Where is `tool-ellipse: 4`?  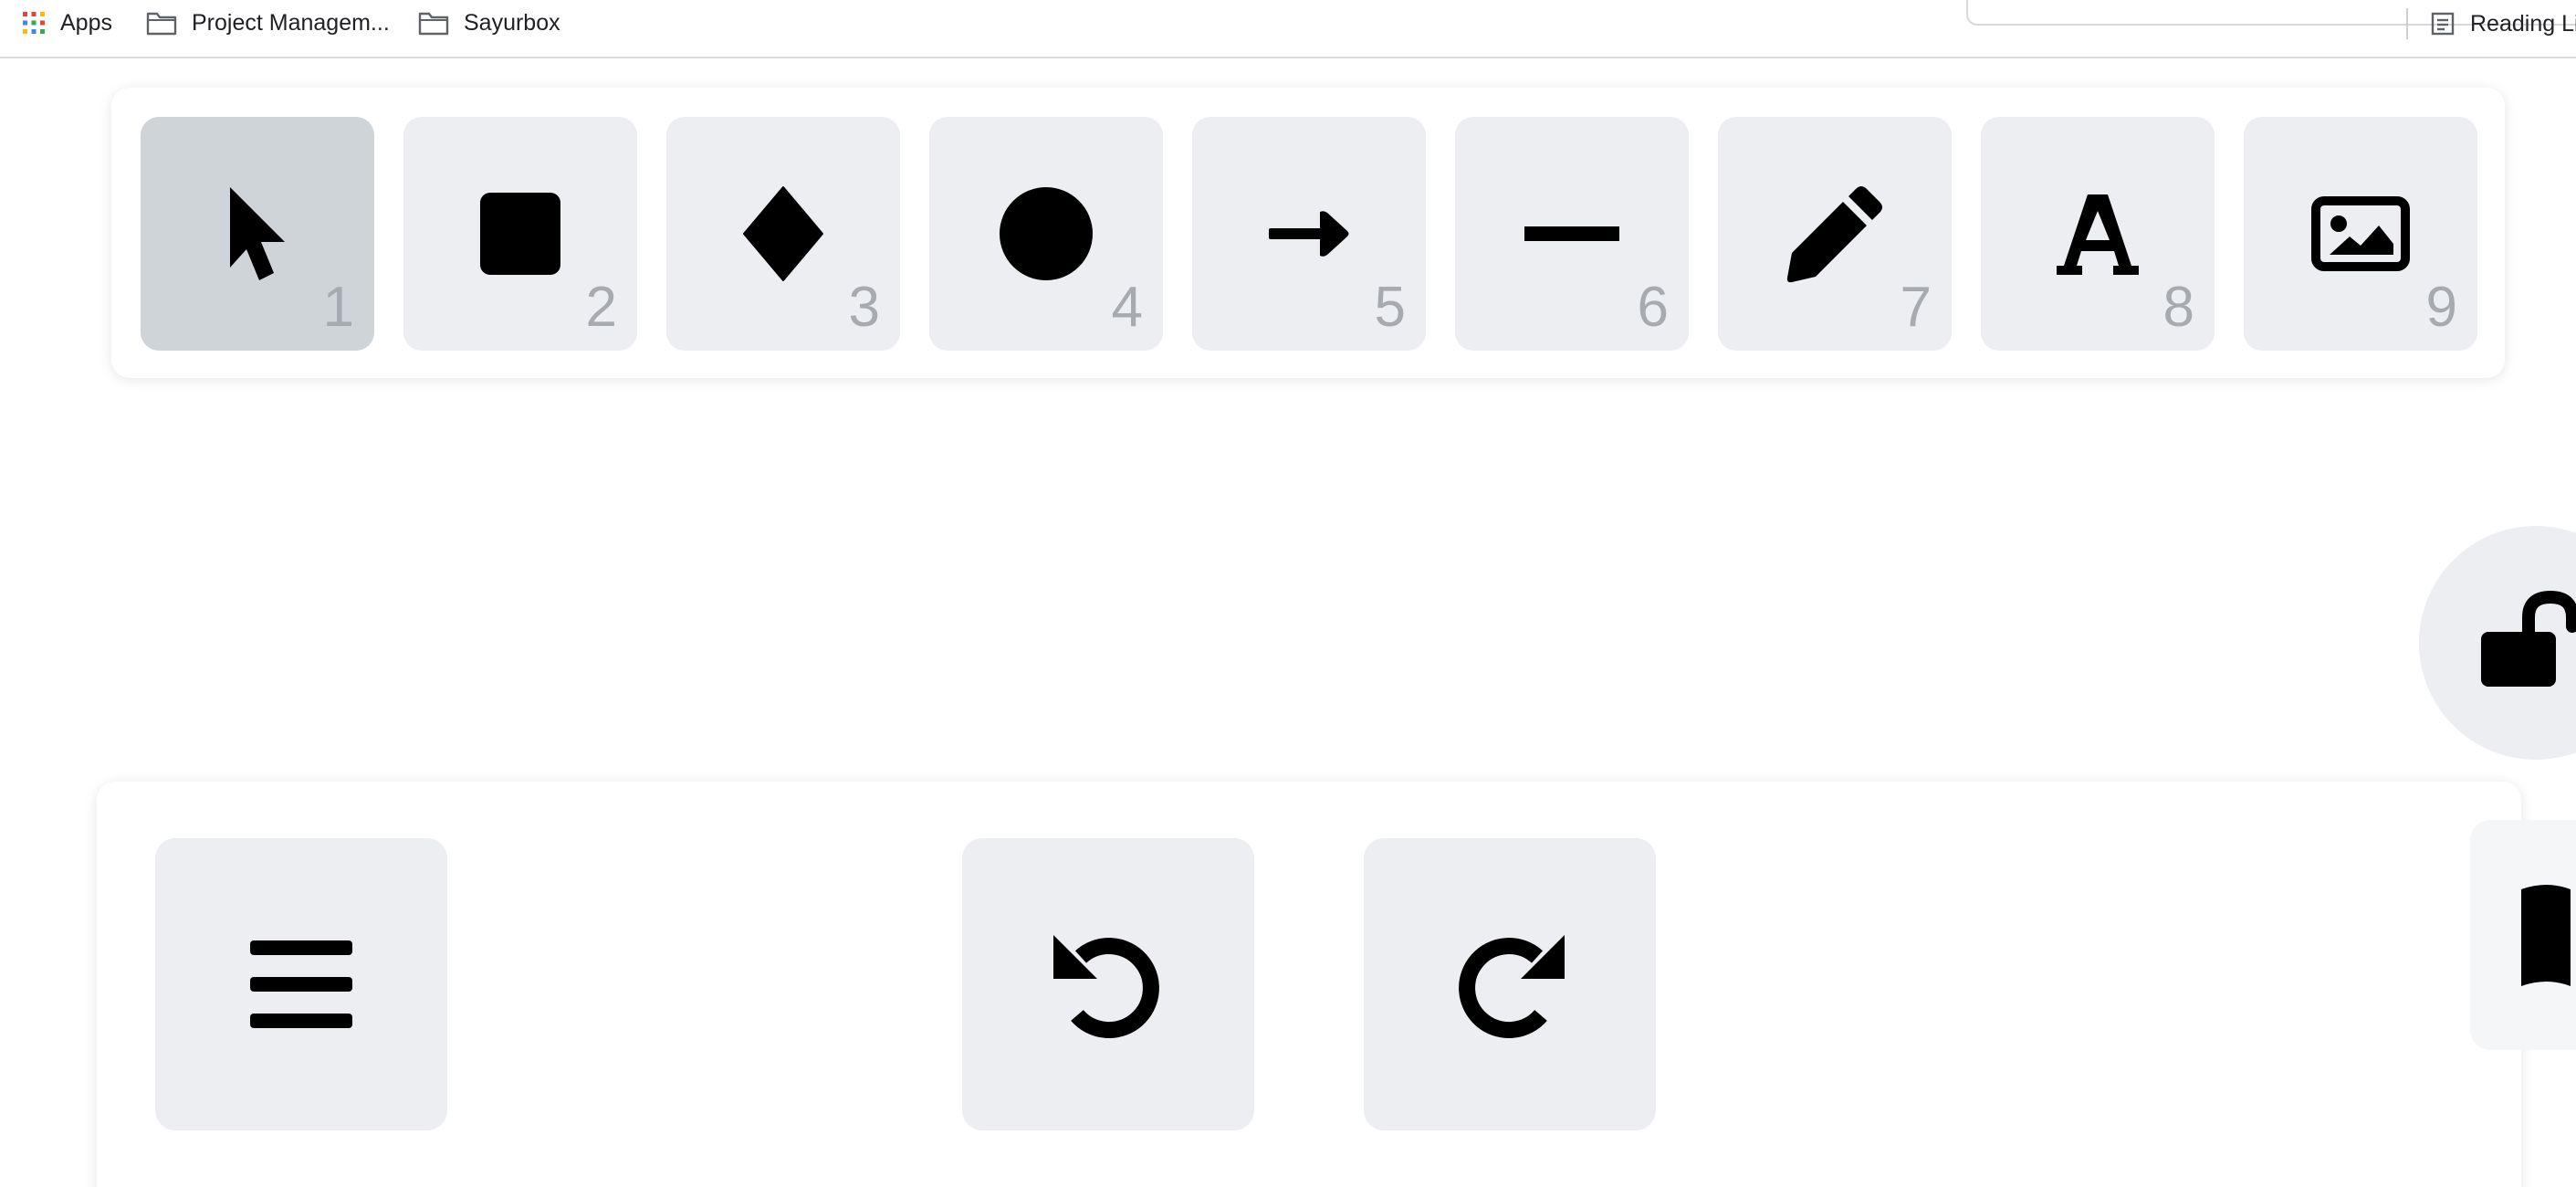 tool-ellipse: 4 is located at coordinates (1046, 234).